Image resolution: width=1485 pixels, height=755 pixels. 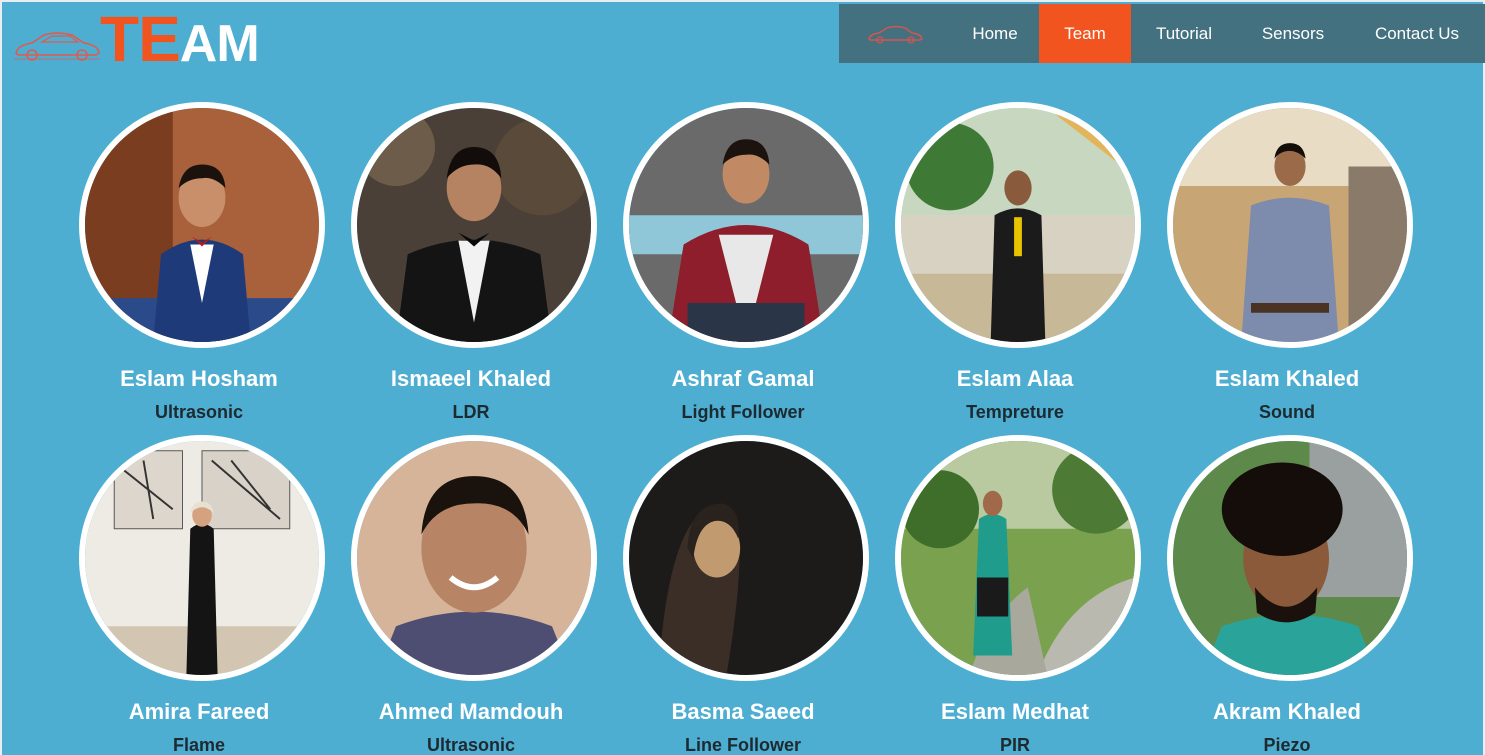 What do you see at coordinates (219, 43) in the screenshot?
I see `brand-part-am: AM` at bounding box center [219, 43].